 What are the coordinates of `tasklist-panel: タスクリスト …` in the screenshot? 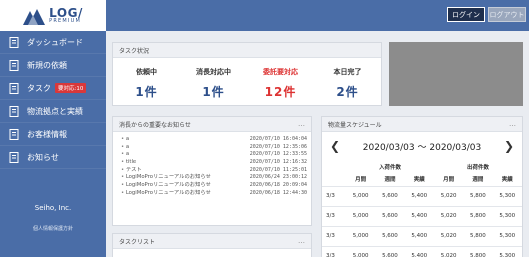 It's located at (212, 245).